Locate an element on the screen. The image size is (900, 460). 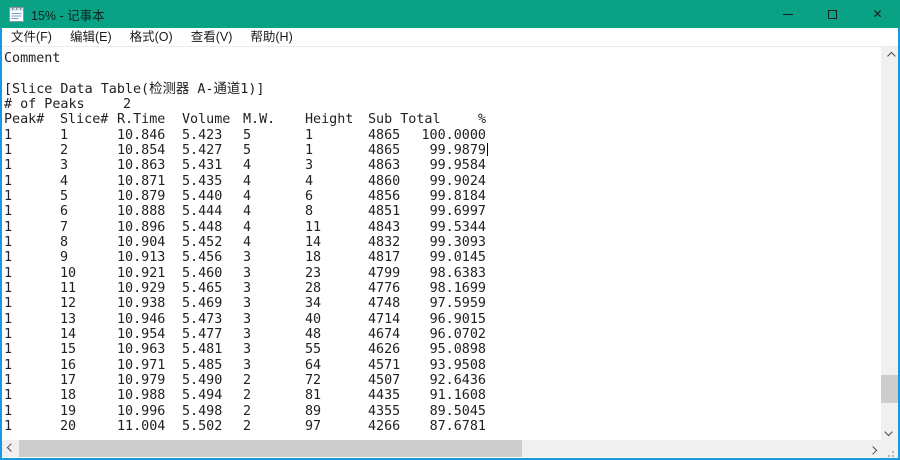
table-cell: 5.477 is located at coordinates (202, 334).